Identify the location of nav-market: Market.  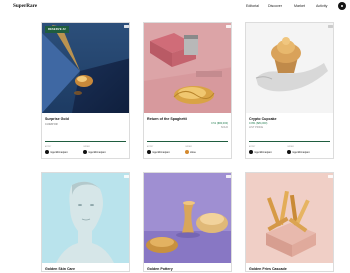
(299, 6).